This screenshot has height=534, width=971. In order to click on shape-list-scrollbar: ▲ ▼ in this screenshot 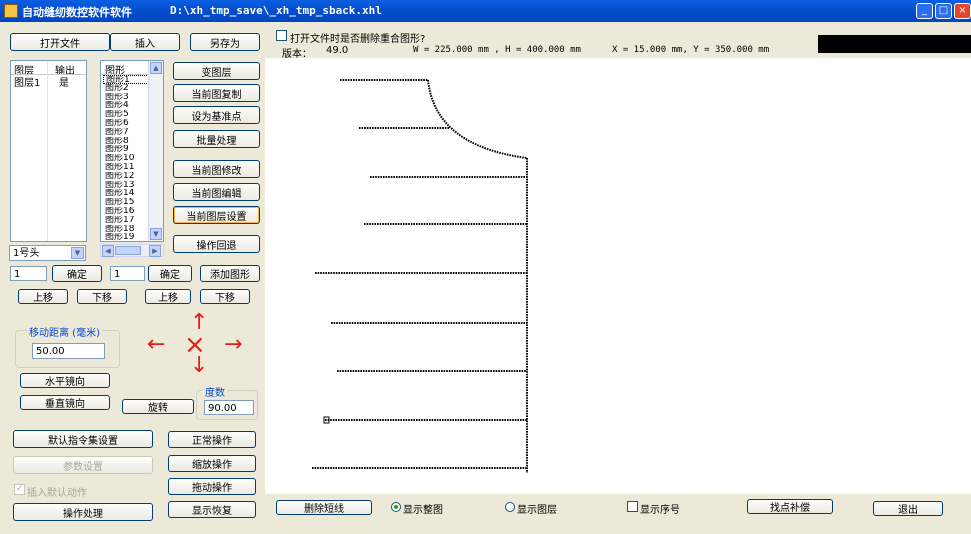, I will do `click(155, 151)`.